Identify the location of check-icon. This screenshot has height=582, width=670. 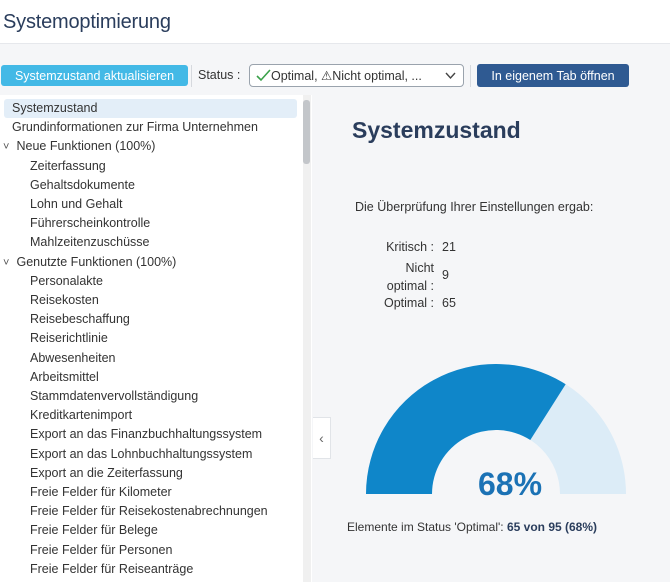
(263, 75).